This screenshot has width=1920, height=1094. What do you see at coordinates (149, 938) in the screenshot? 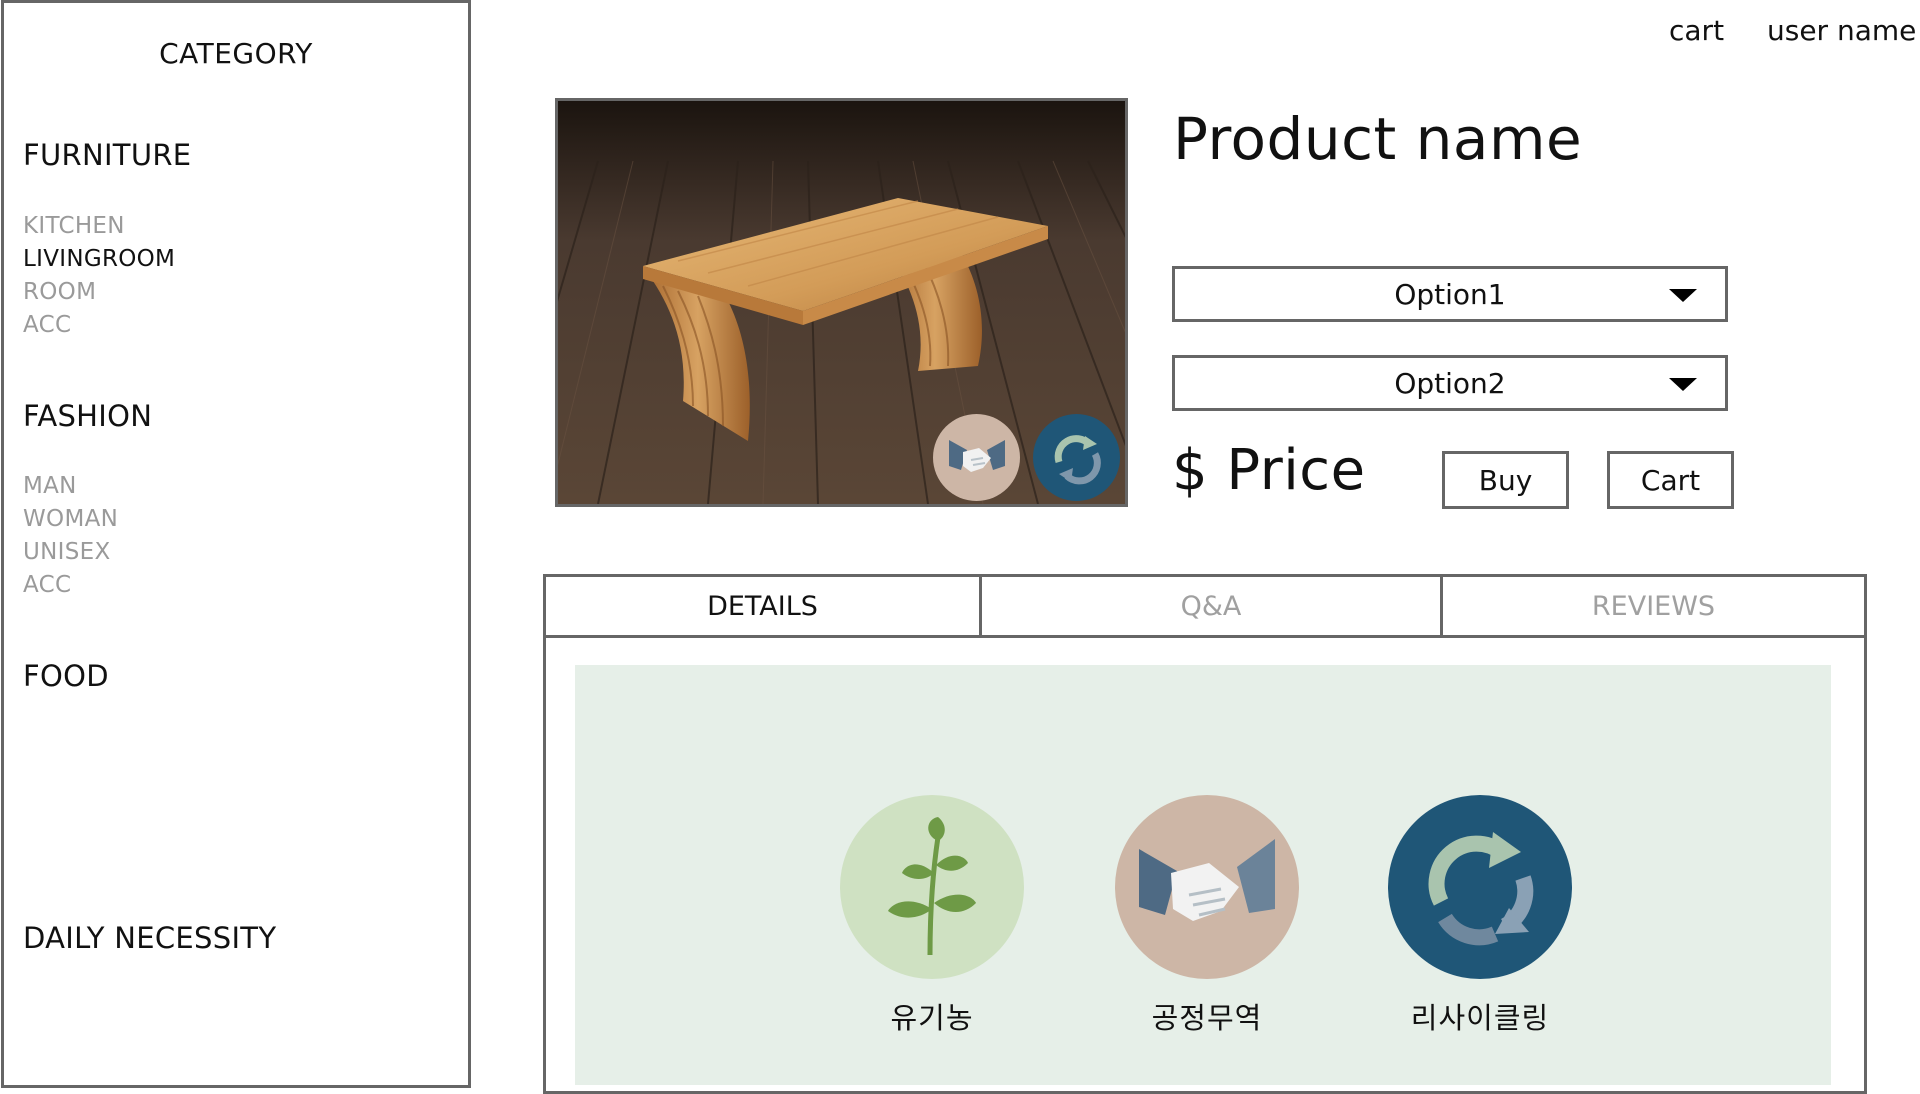
I see `sidebar-section-daily-necessity: DAILY NECESSITY` at bounding box center [149, 938].